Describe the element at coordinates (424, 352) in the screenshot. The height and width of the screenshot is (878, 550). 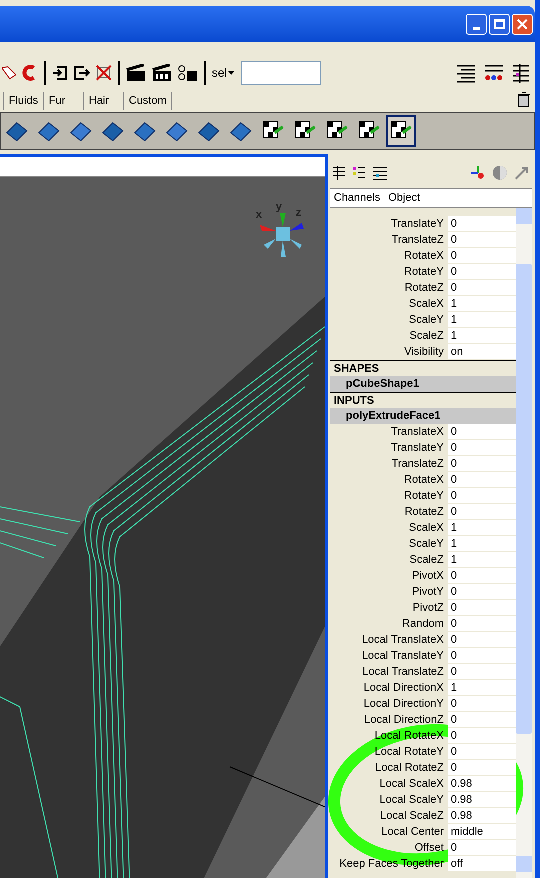
I see `attribute-label: Visibility` at that location.